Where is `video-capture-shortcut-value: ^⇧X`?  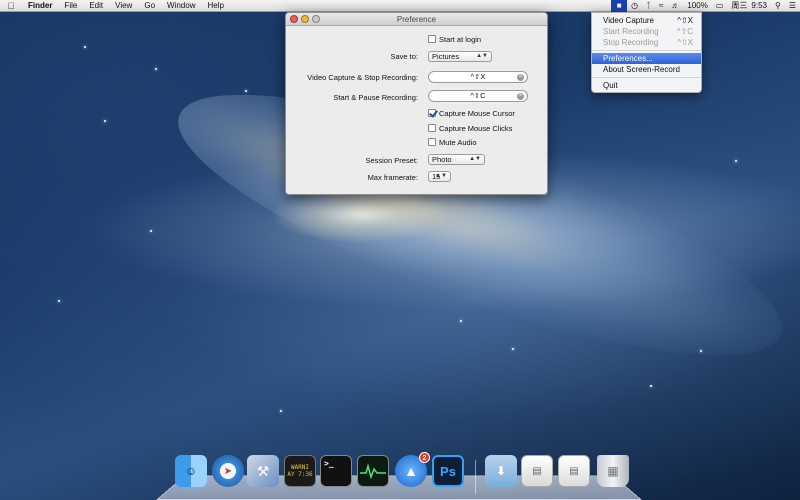
video-capture-shortcut-value: ^⇧X is located at coordinates (478, 76).